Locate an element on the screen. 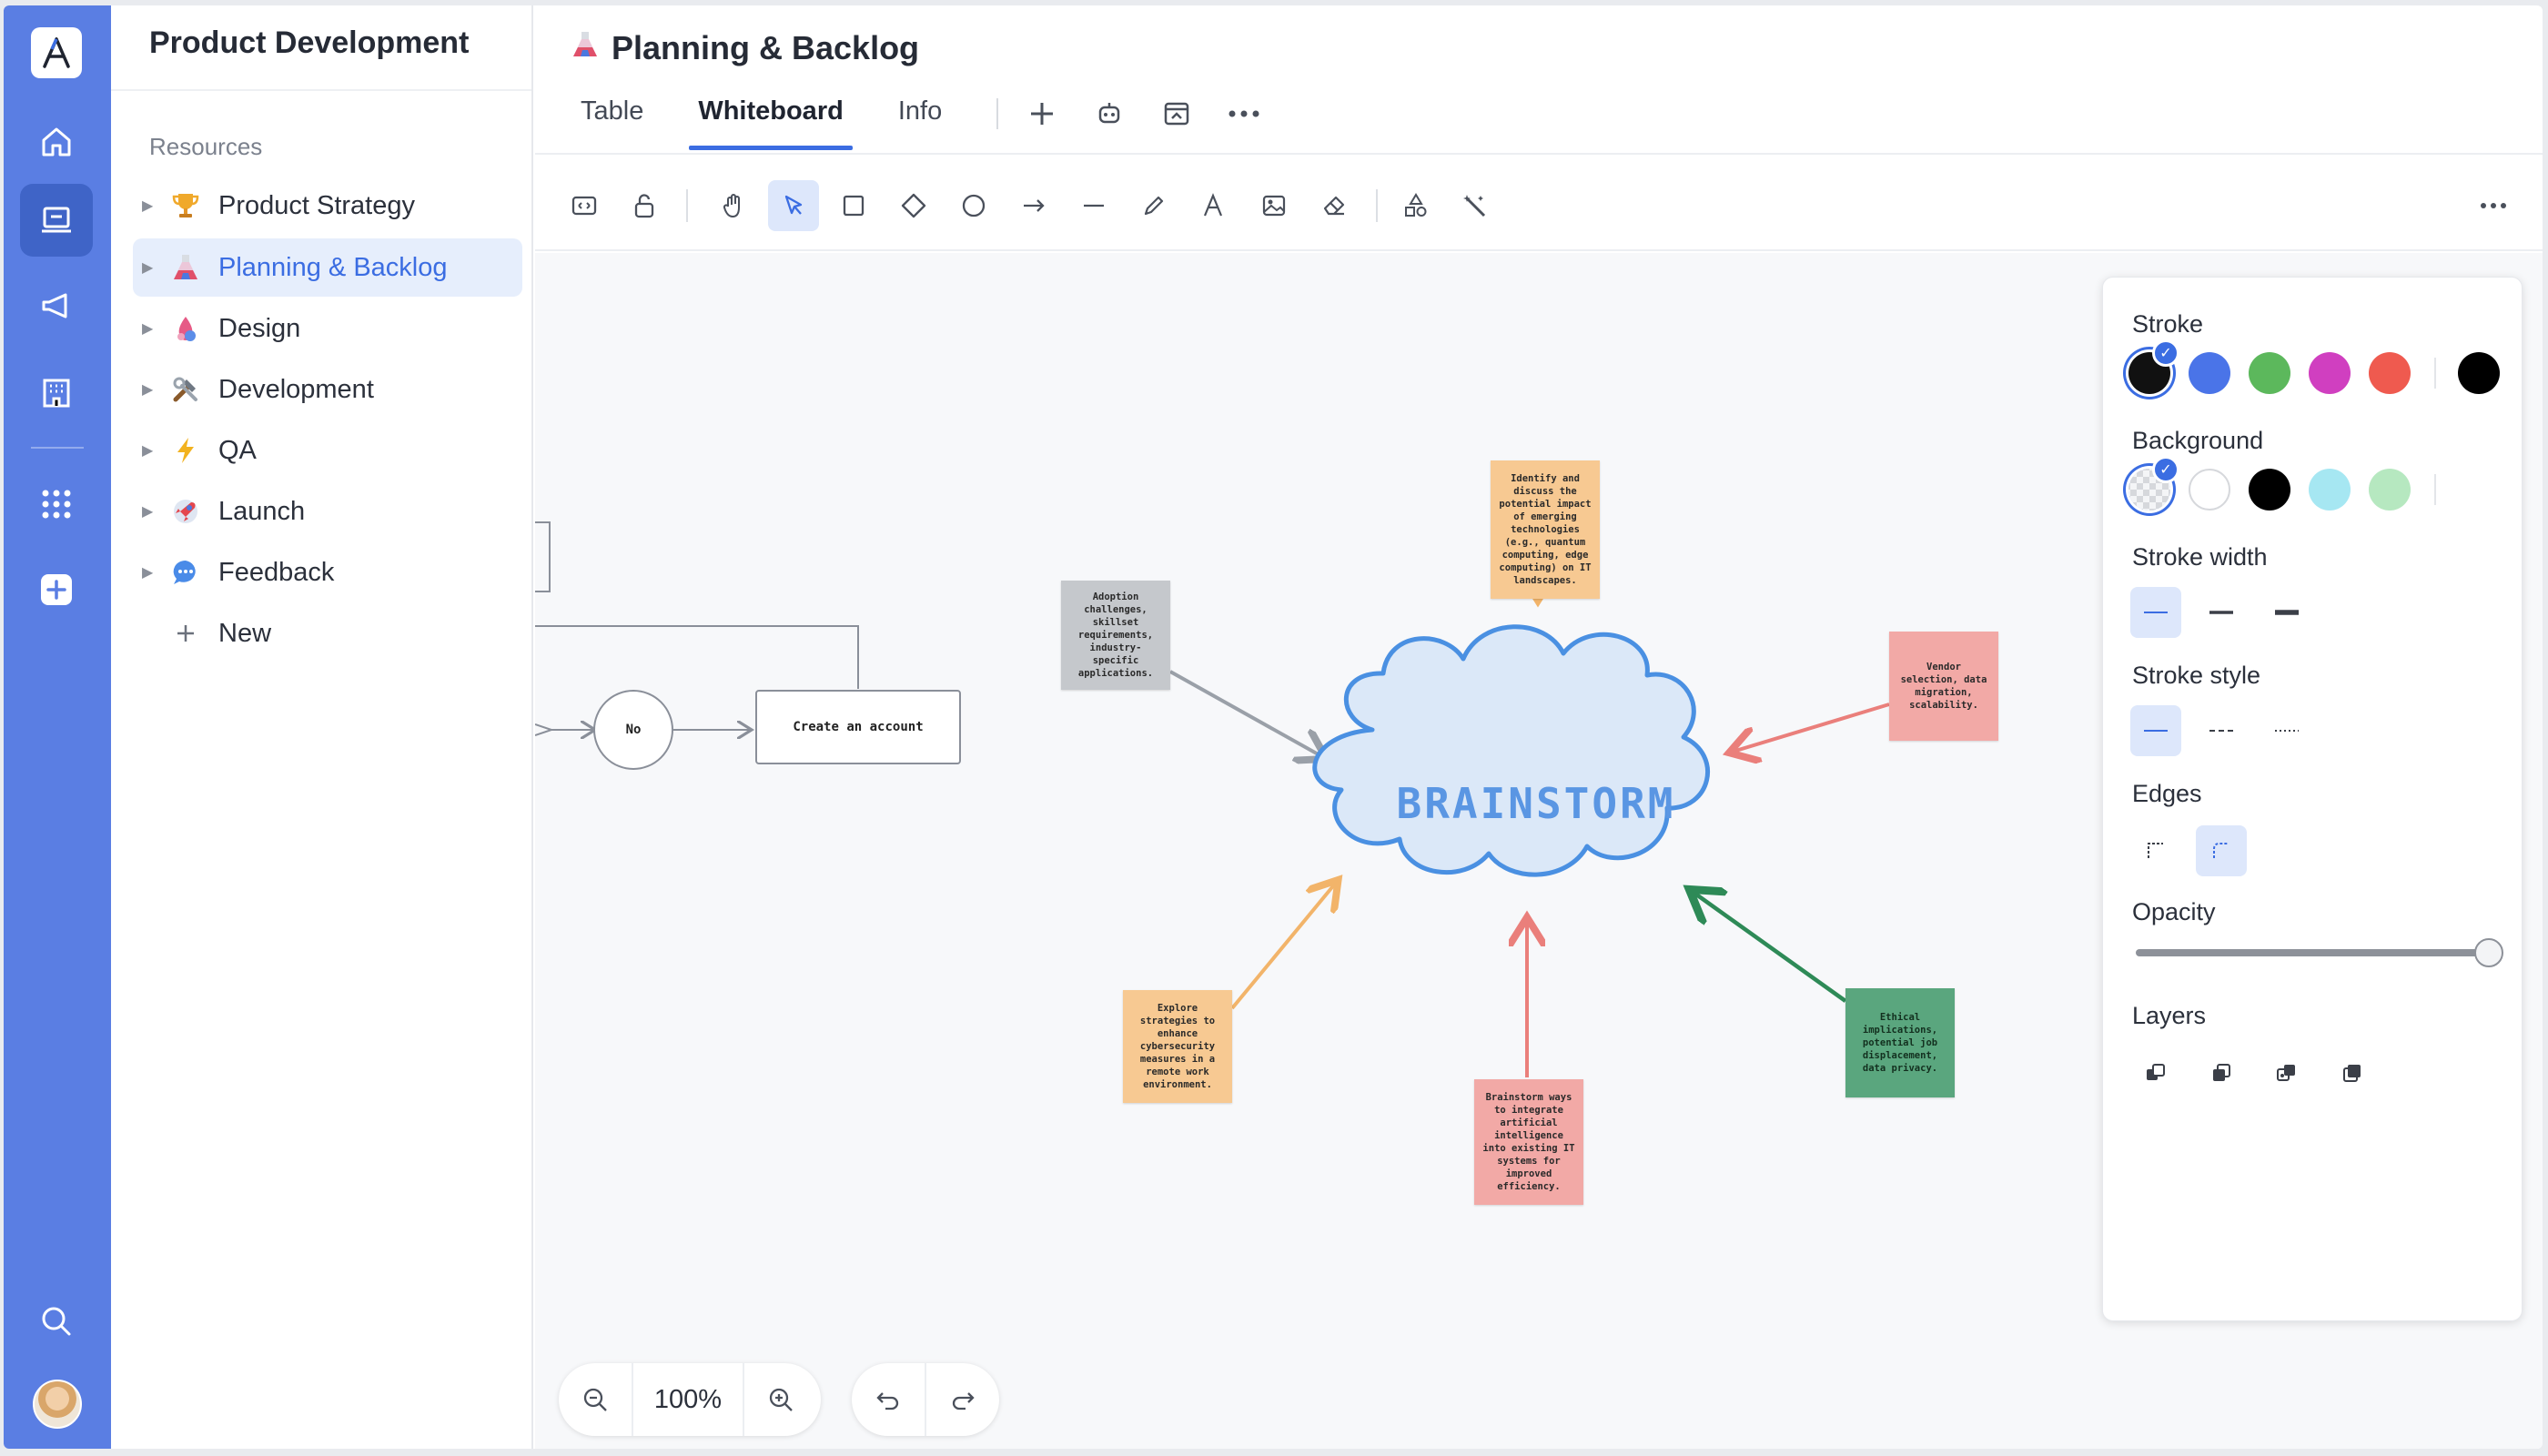  background-color-white is located at coordinates (2209, 490).